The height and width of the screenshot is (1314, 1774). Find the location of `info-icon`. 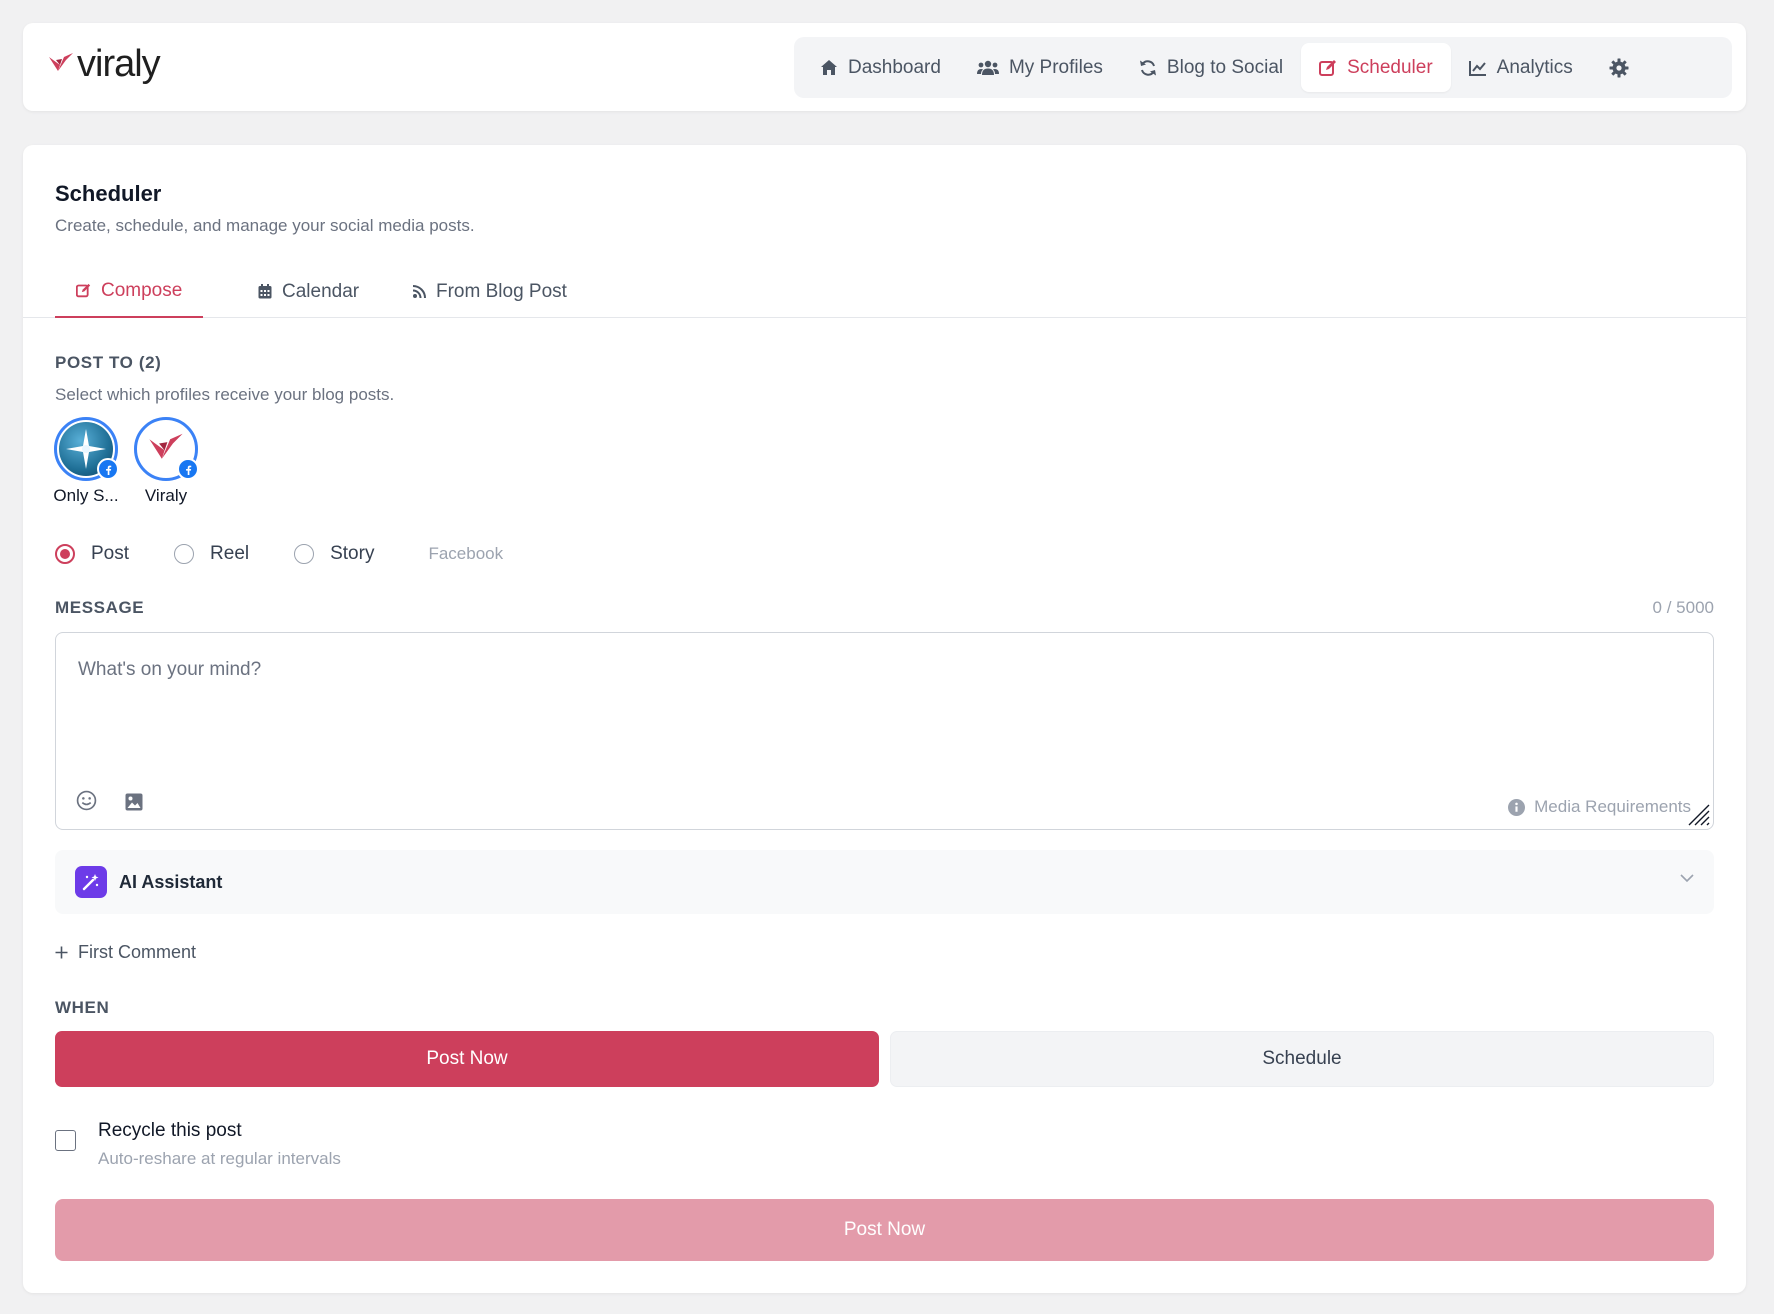

info-icon is located at coordinates (1517, 807).